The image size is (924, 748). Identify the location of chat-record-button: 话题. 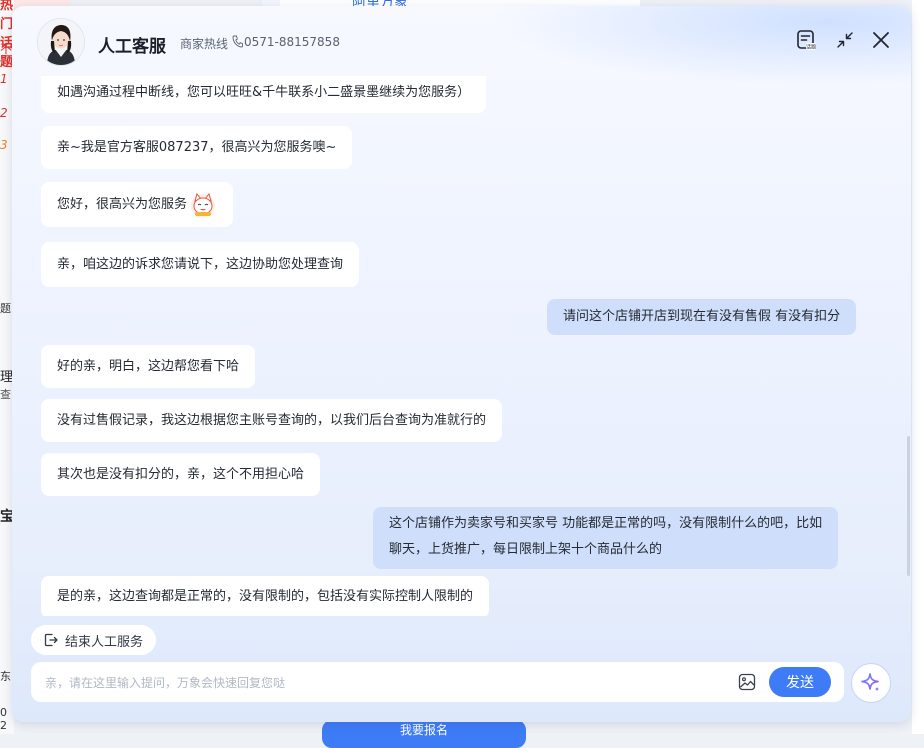
(806, 40).